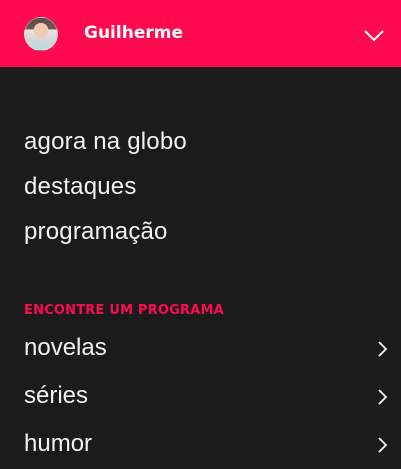 The width and height of the screenshot is (401, 469). What do you see at coordinates (124, 310) in the screenshot?
I see `section-title: ENCONTRE UM PROGRAMA` at bounding box center [124, 310].